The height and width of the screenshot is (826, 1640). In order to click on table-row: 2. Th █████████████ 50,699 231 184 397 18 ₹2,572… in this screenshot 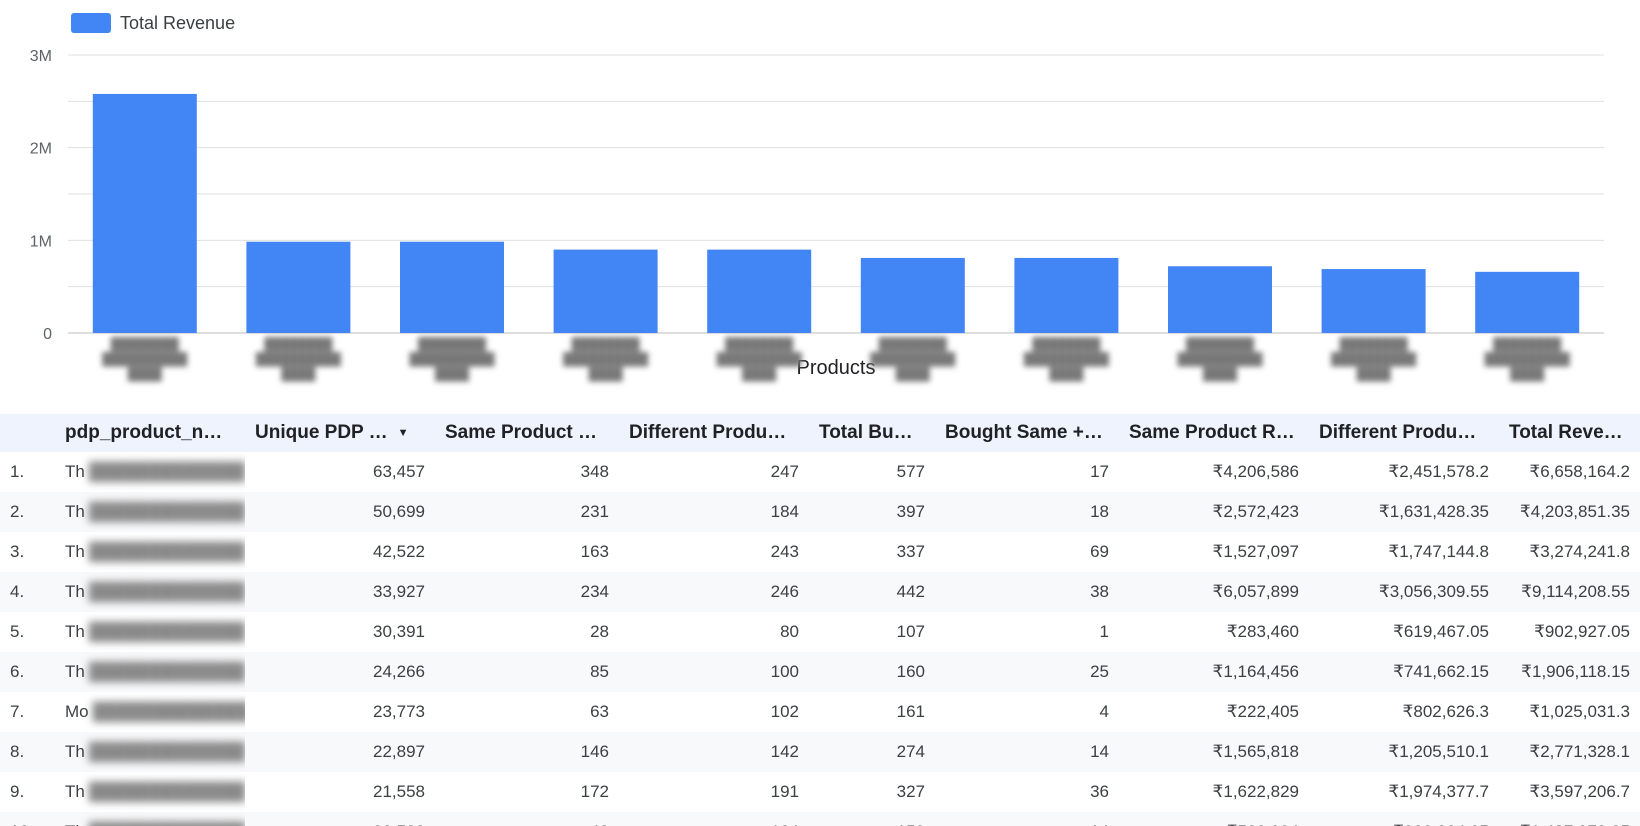, I will do `click(820, 512)`.